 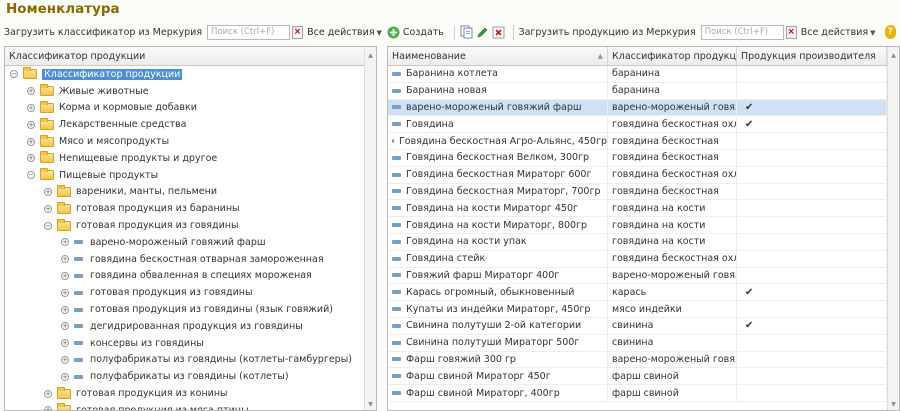 I want to click on tree-folder-node: + Живые животные, so click(x=190, y=91).